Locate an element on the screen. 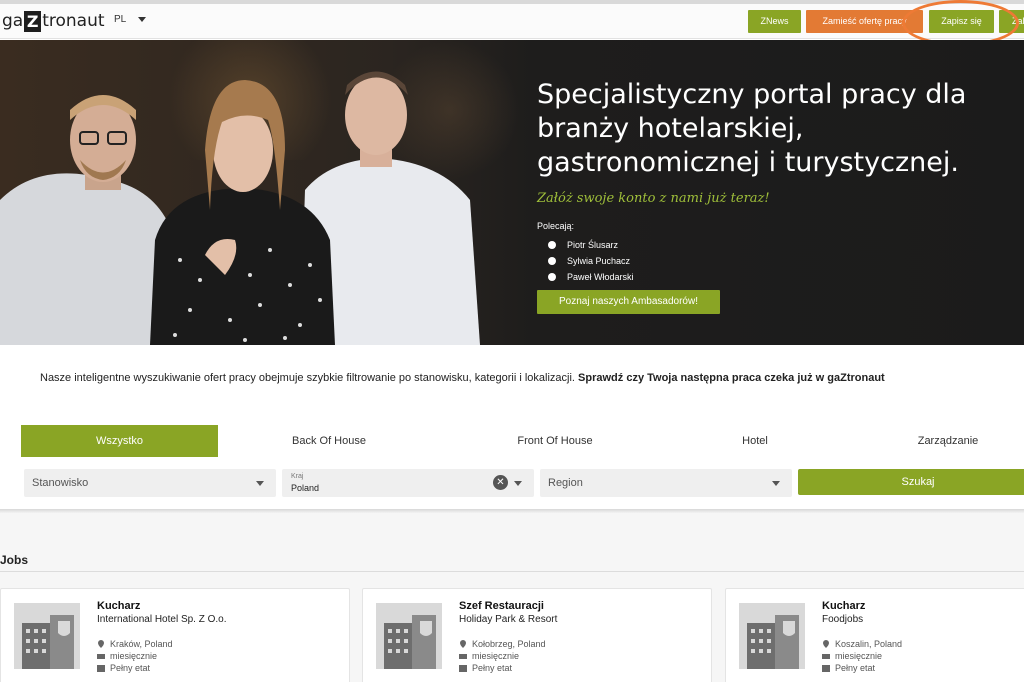 The image size is (1024, 682). recommend-label: Polecają: is located at coordinates (556, 226).